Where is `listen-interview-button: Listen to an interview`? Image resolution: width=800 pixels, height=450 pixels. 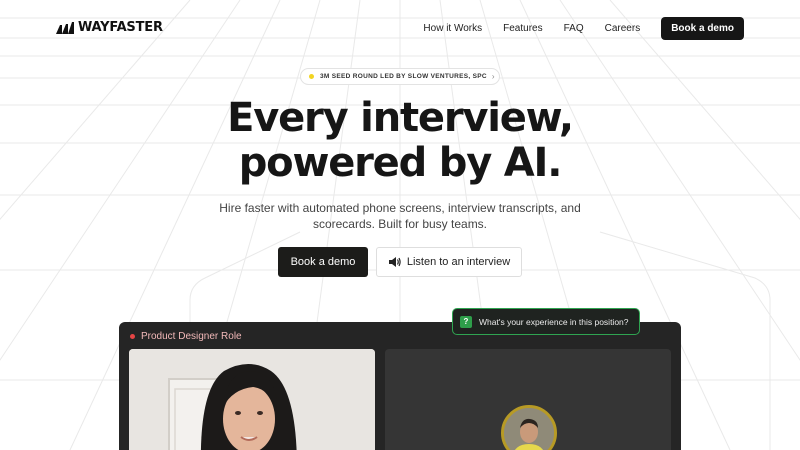 listen-interview-button: Listen to an interview is located at coordinates (449, 262).